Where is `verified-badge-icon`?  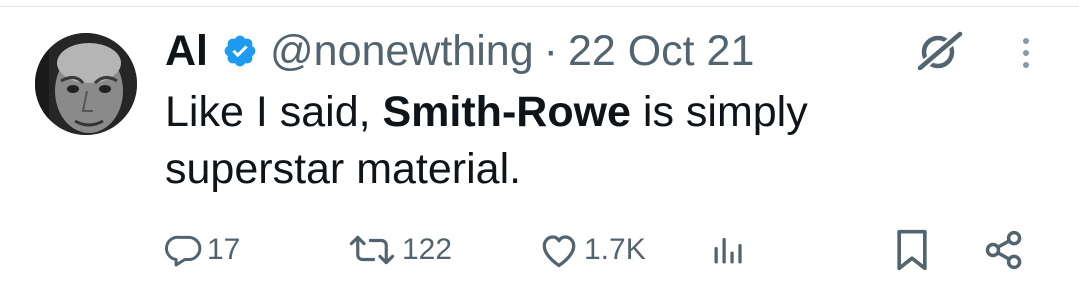 verified-badge-icon is located at coordinates (240, 51).